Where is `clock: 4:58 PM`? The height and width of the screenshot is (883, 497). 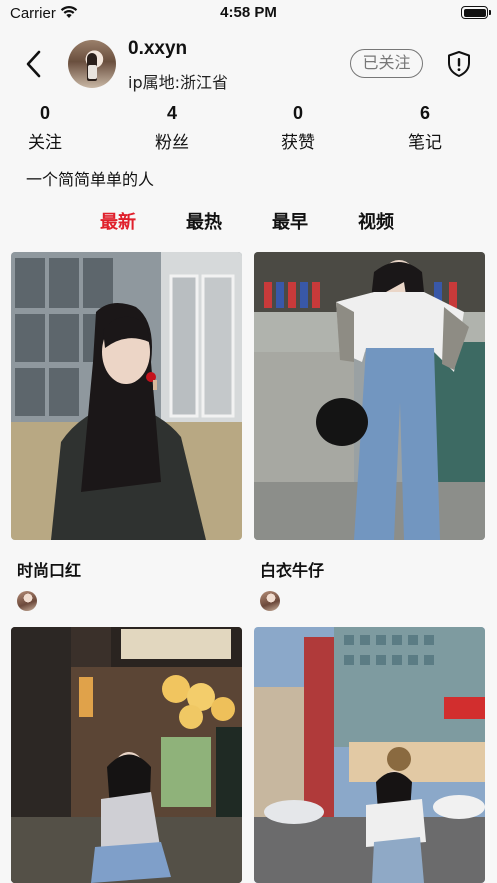
clock: 4:58 PM is located at coordinates (248, 12).